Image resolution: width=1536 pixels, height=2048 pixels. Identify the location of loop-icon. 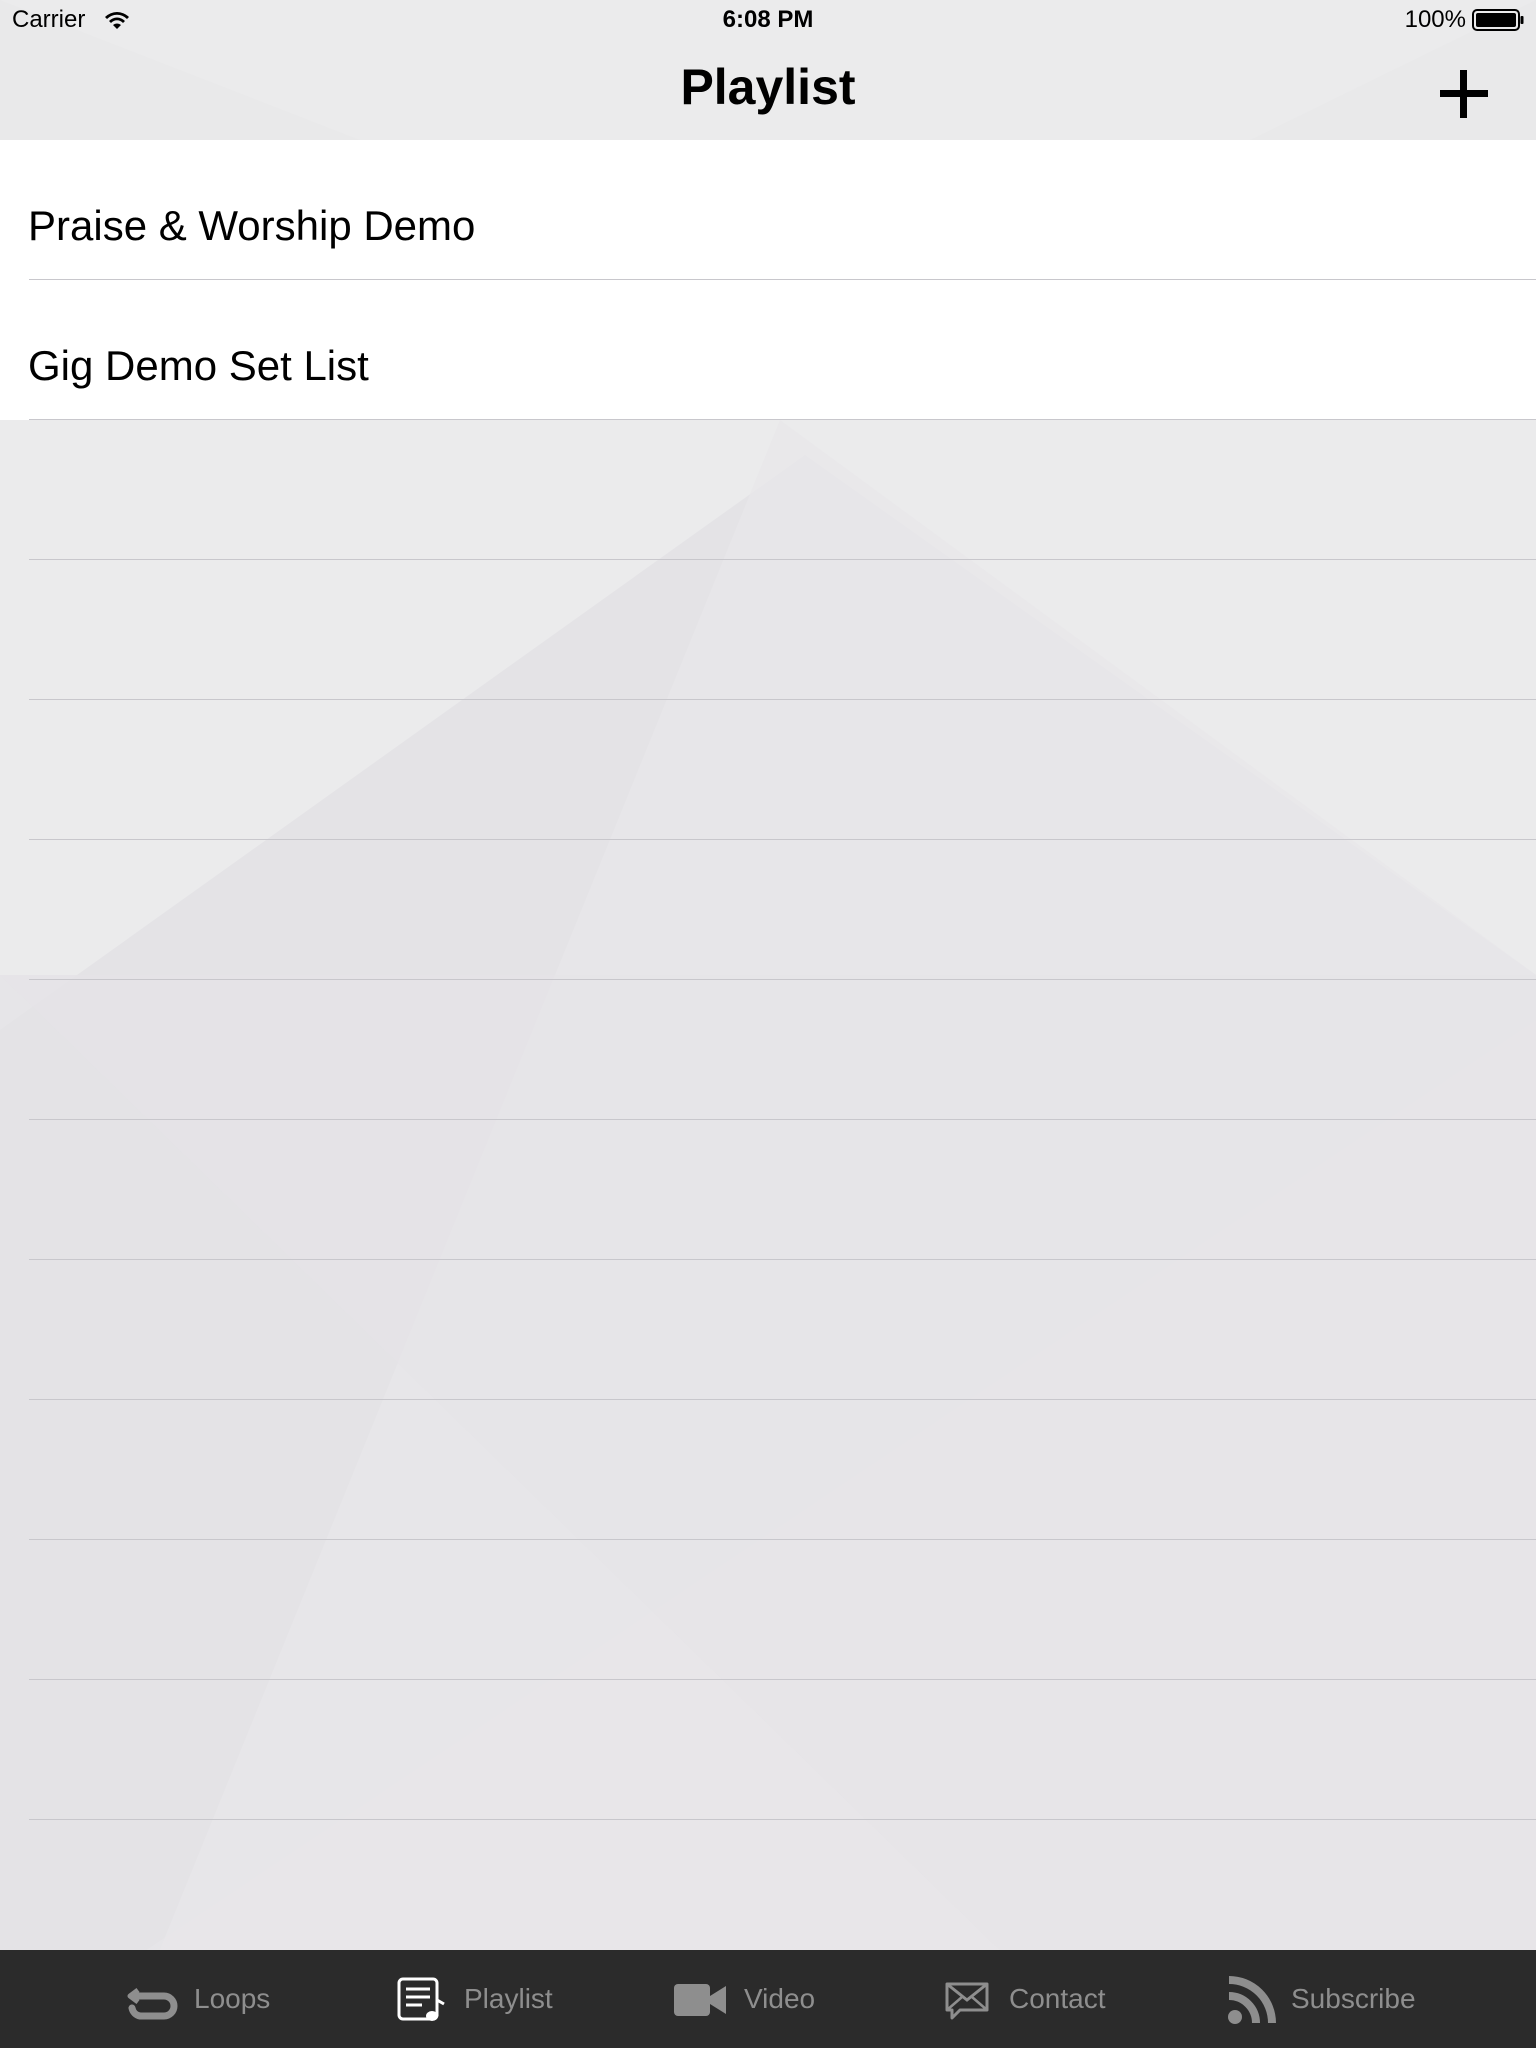
(152, 2004).